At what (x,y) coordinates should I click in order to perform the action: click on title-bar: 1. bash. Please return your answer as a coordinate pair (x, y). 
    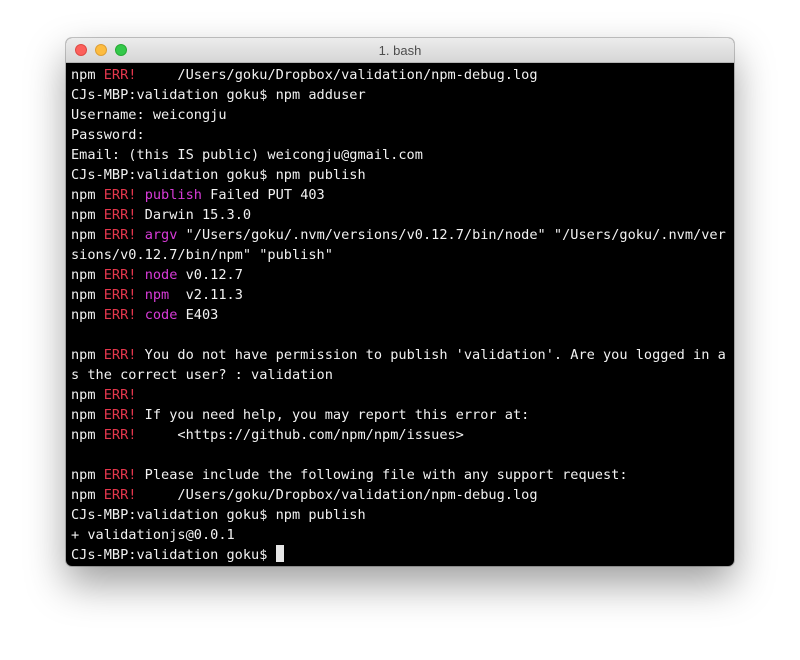
    Looking at the image, I should click on (400, 50).